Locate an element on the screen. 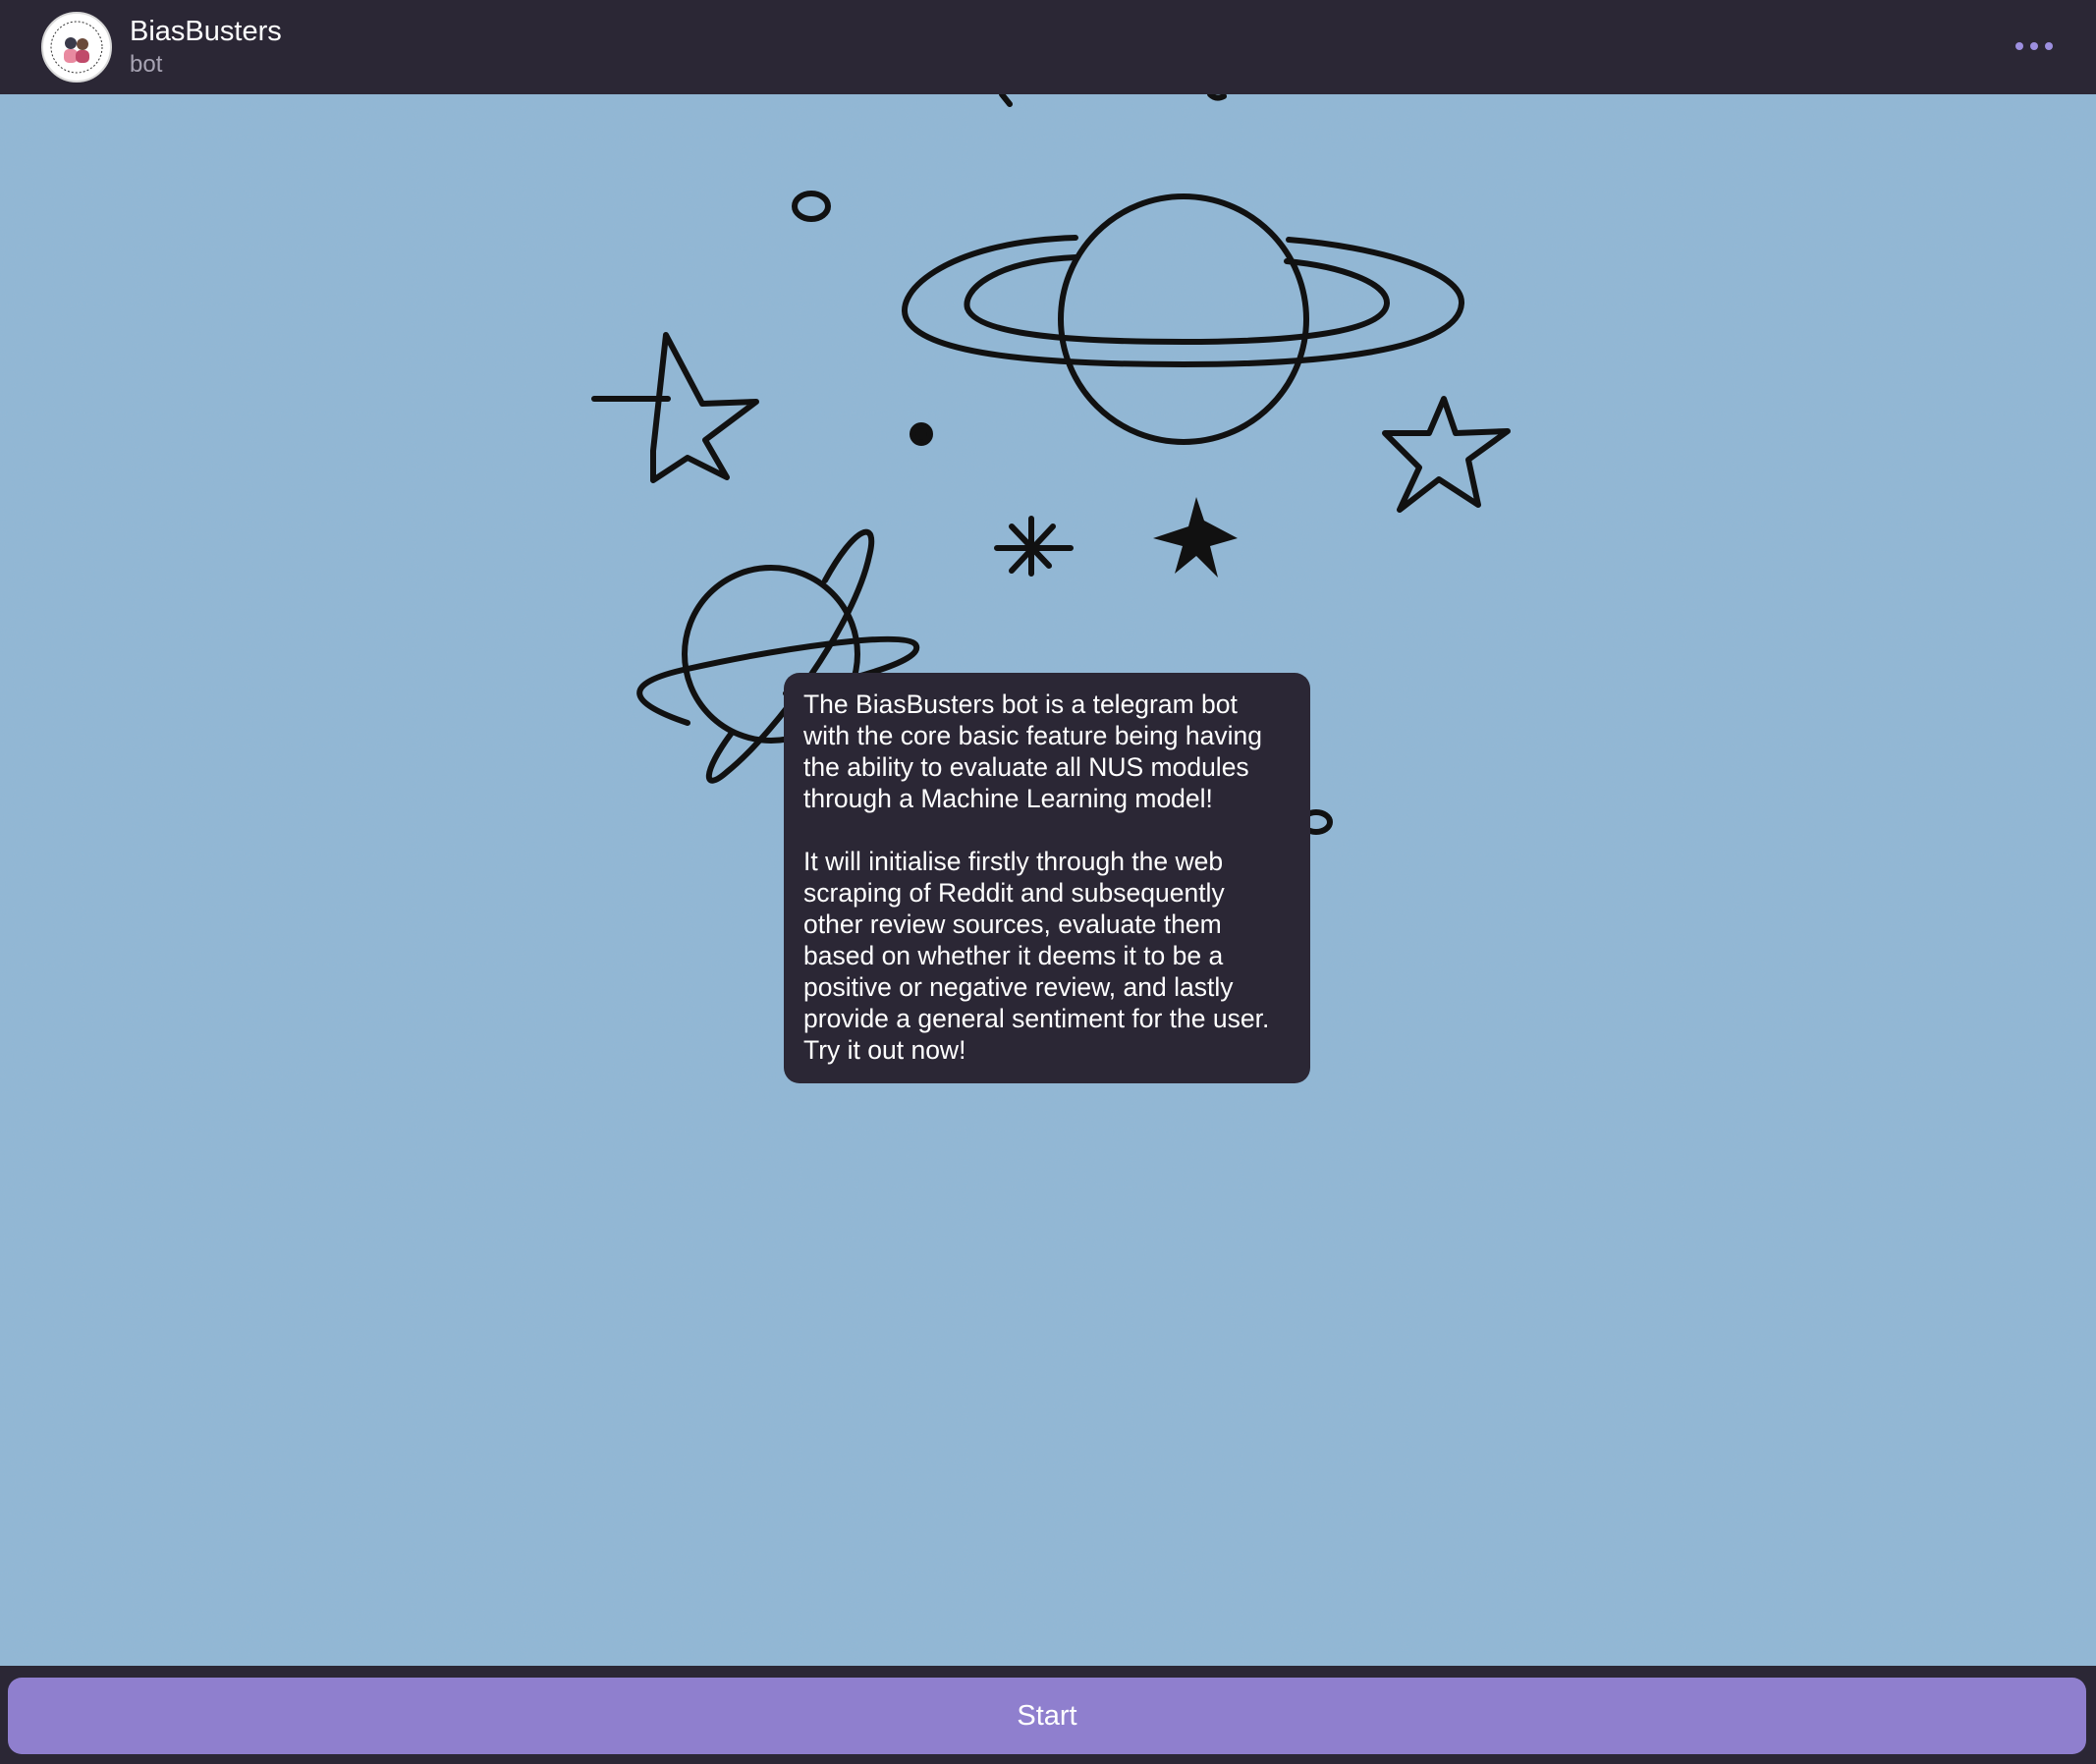 This screenshot has height=1764, width=2096. bot-avatar is located at coordinates (76, 47).